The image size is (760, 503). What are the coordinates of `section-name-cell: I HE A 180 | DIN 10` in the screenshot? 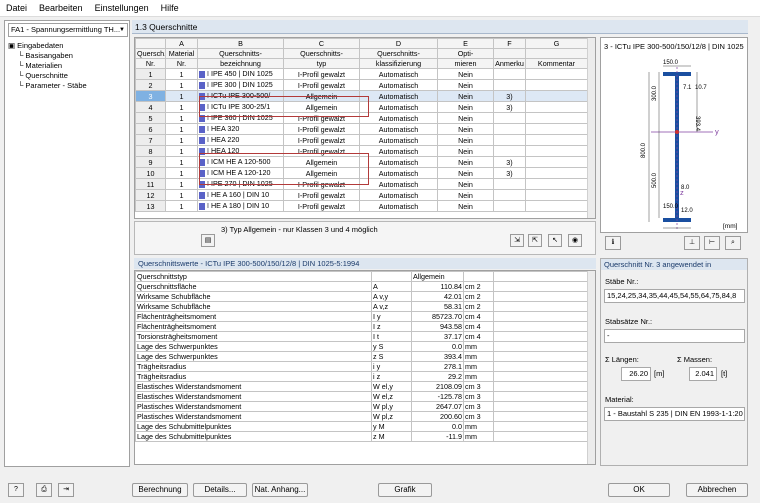 It's located at (240, 206).